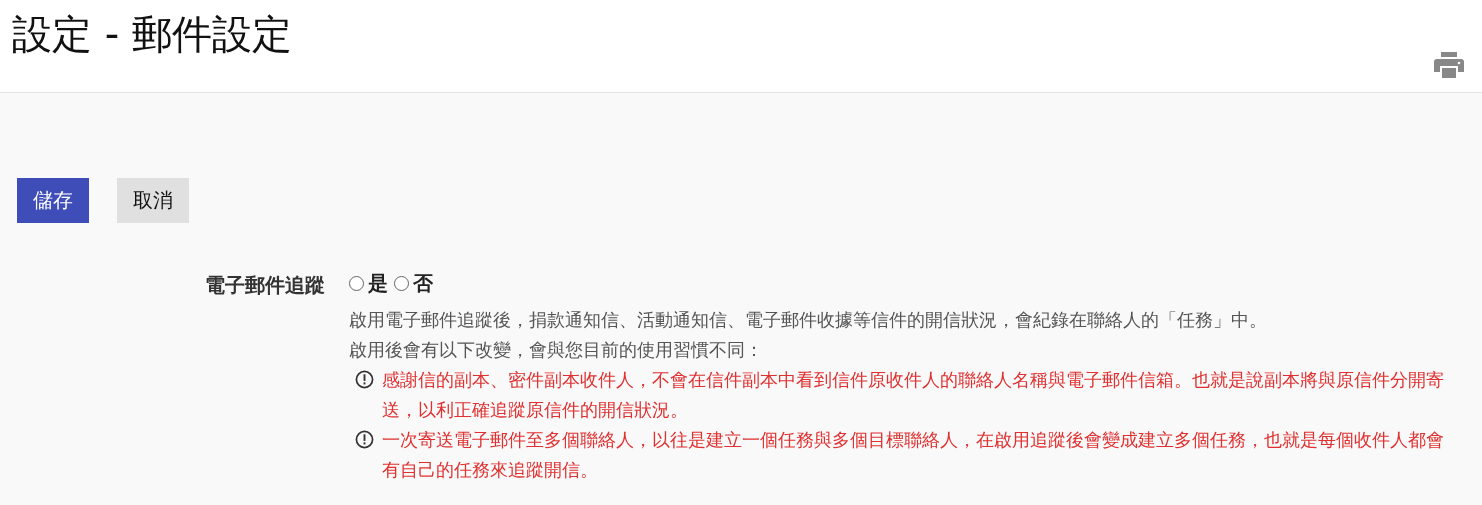  What do you see at coordinates (53, 200) in the screenshot?
I see `save-button: 儲存` at bounding box center [53, 200].